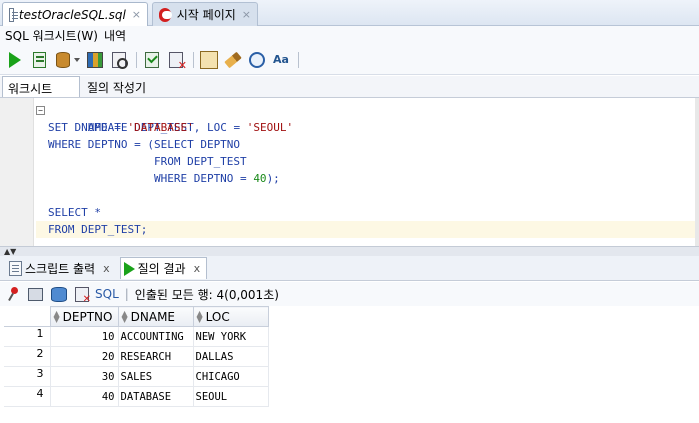  I want to click on format-button: Aa, so click(281, 60).